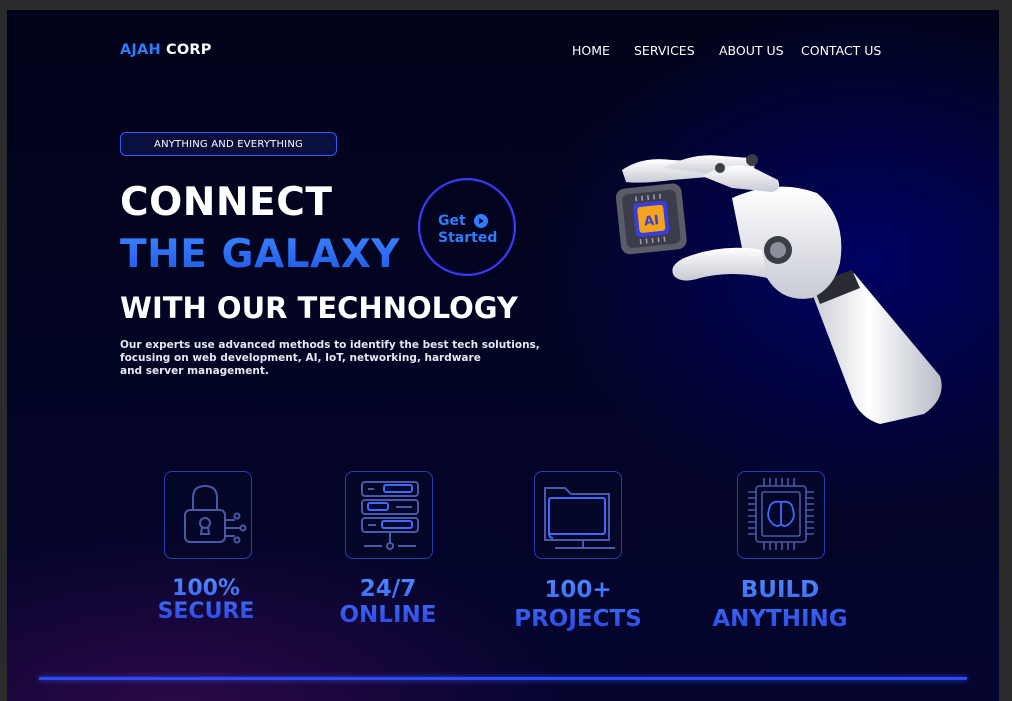  I want to click on get-started-label-line1: Get, so click(452, 221).